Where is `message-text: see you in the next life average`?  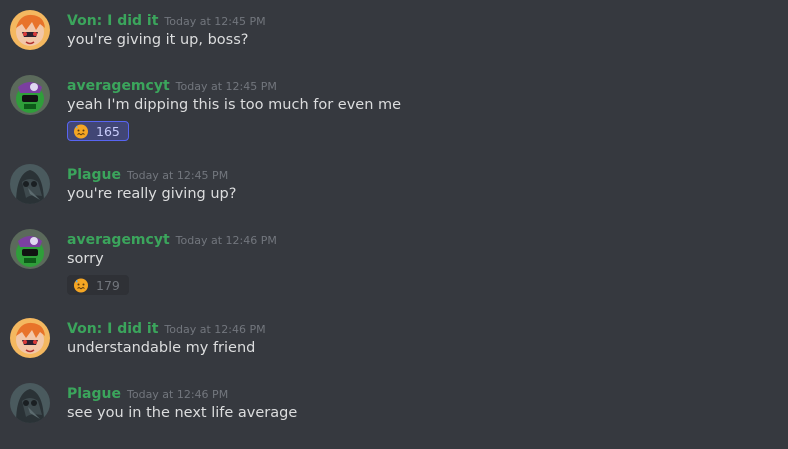 message-text: see you in the next life average is located at coordinates (182, 413).